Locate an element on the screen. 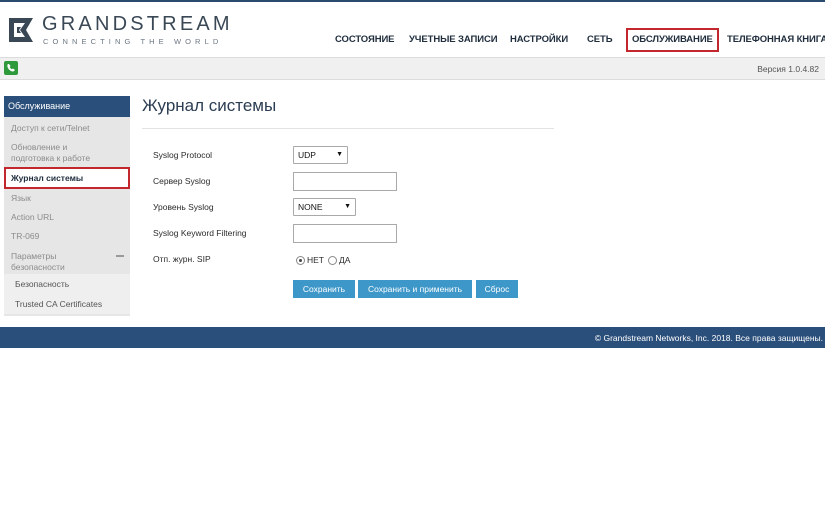  sip-log-label: Отп. журн. SIP is located at coordinates (182, 259).